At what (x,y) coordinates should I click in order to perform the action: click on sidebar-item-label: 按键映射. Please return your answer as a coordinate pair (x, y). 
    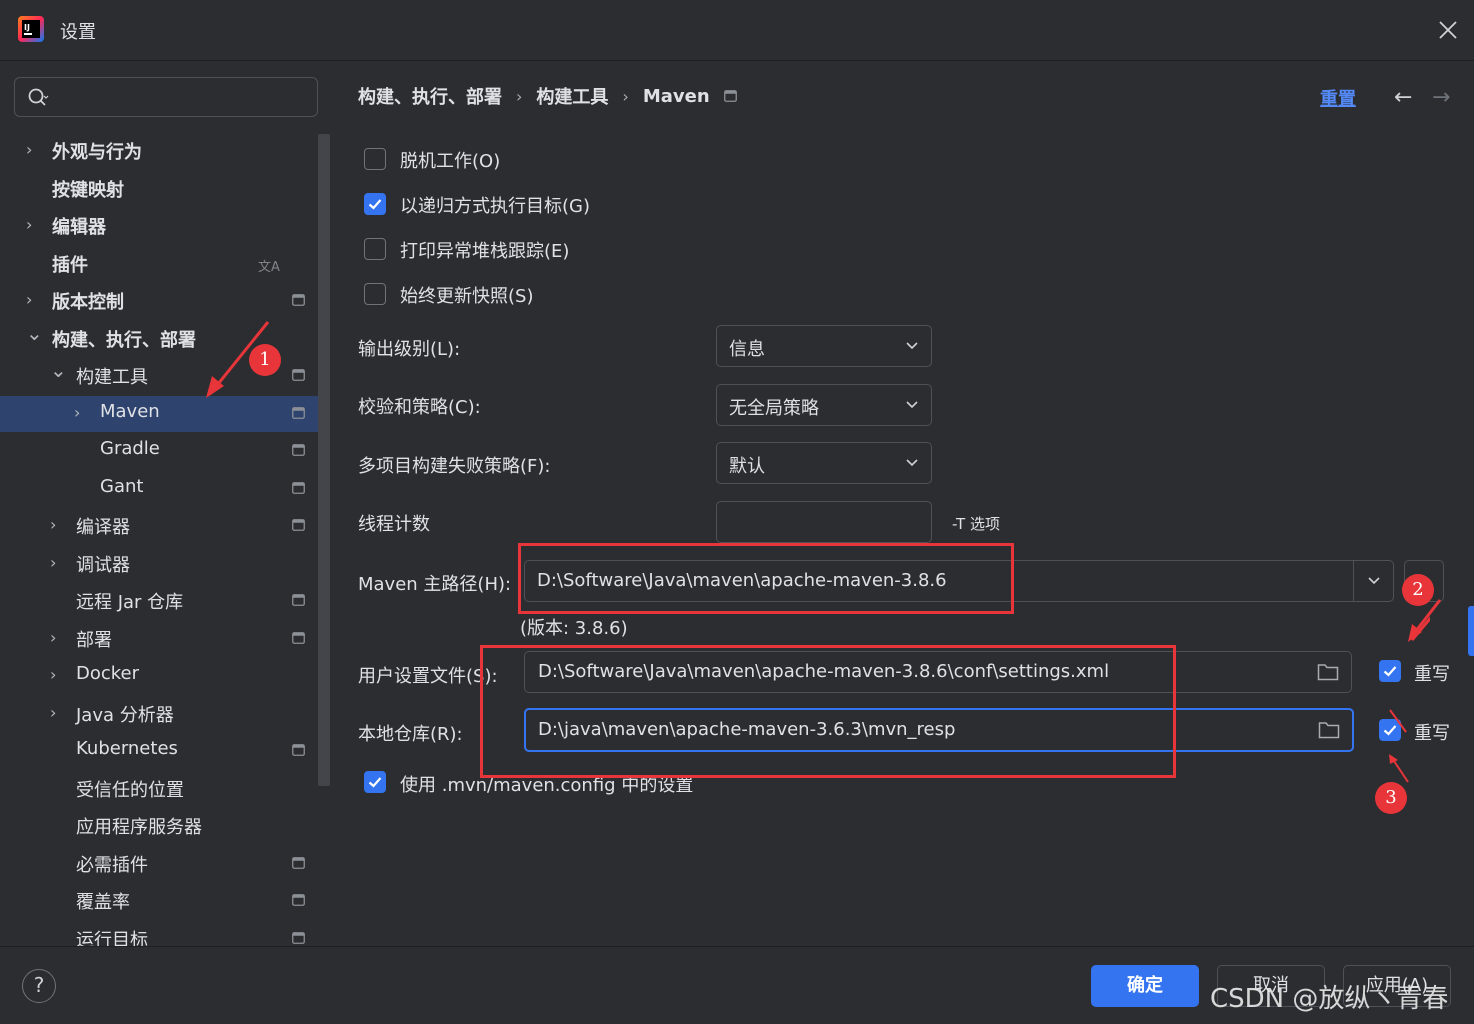
    Looking at the image, I should click on (88, 190).